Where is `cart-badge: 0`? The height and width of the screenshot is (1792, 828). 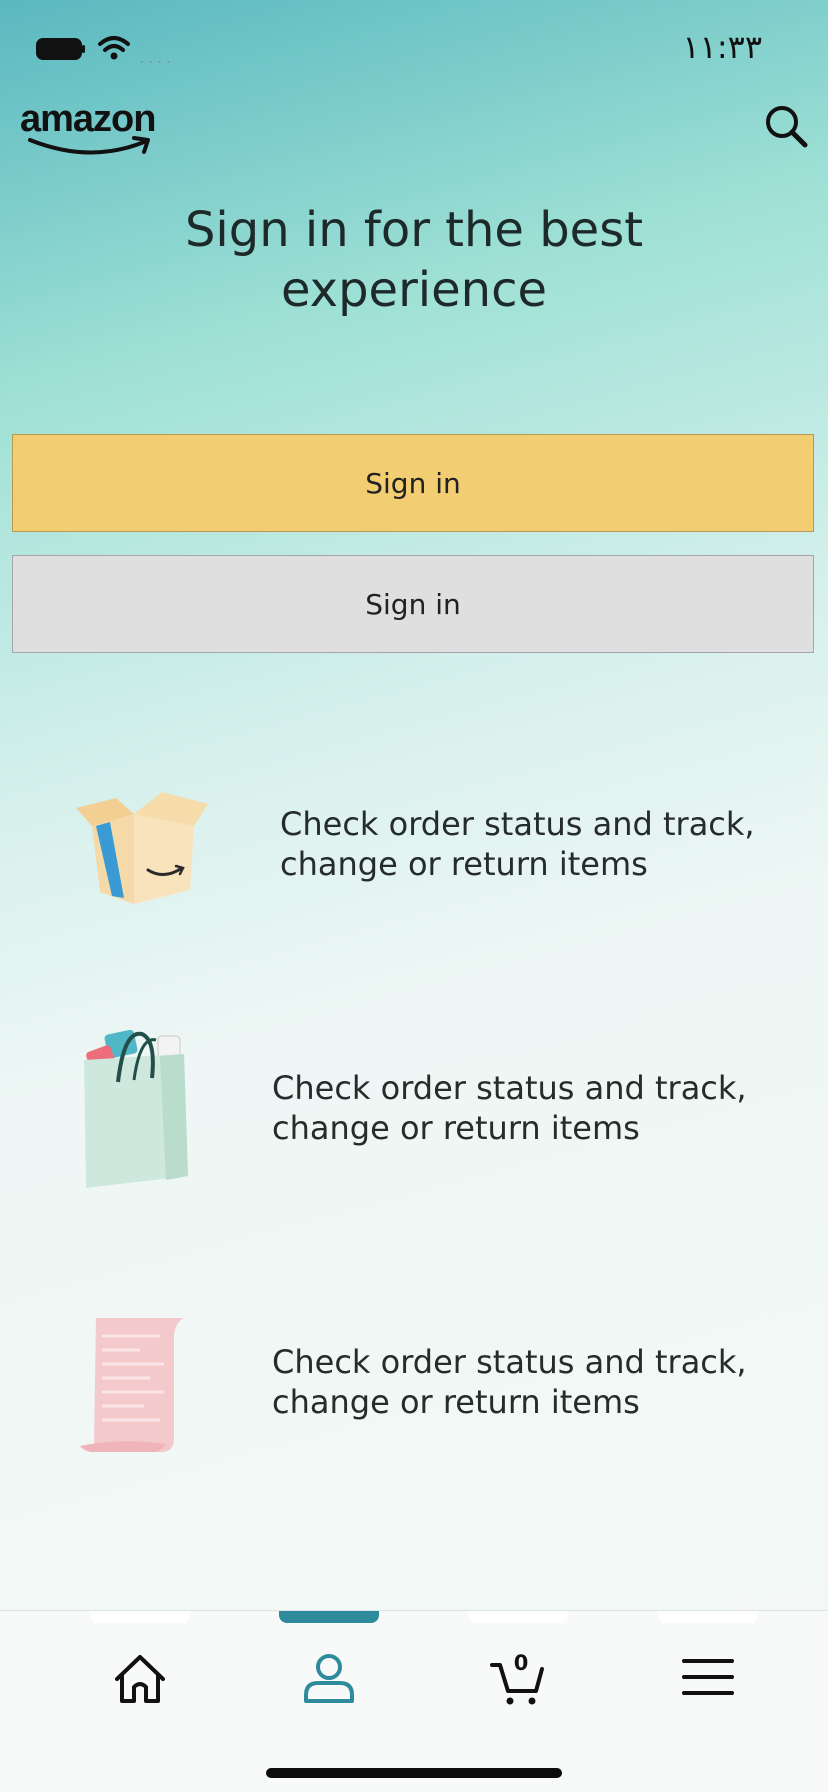 cart-badge: 0 is located at coordinates (521, 1663).